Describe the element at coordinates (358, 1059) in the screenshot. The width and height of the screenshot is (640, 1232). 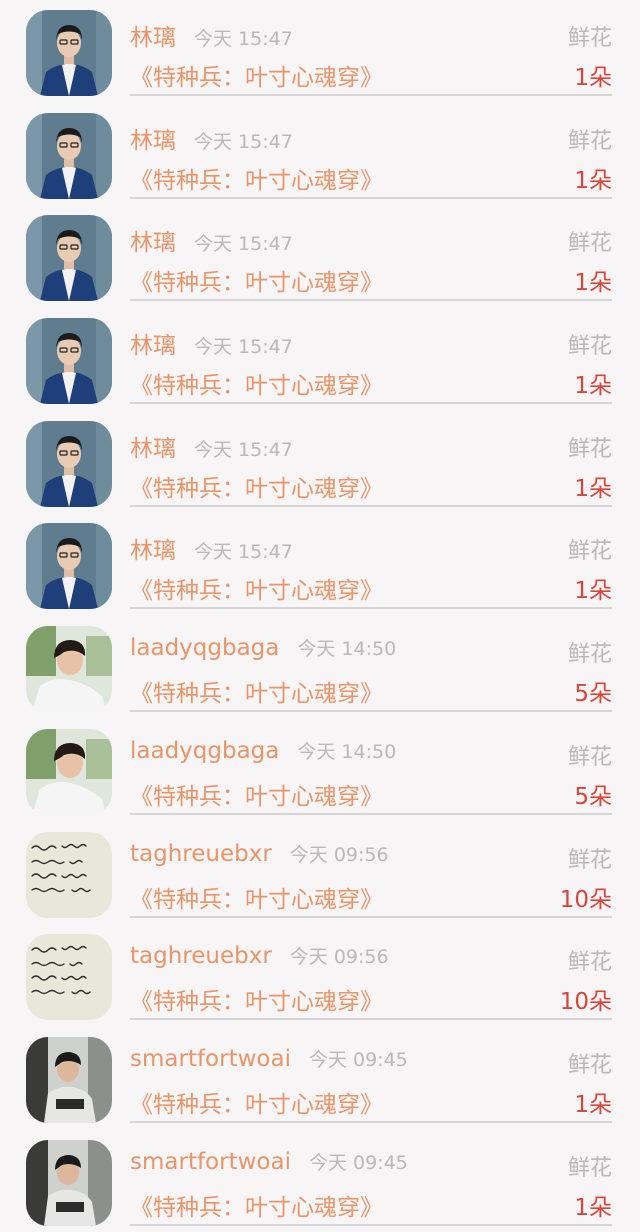
I see `timestamp: 今天 09:45` at that location.